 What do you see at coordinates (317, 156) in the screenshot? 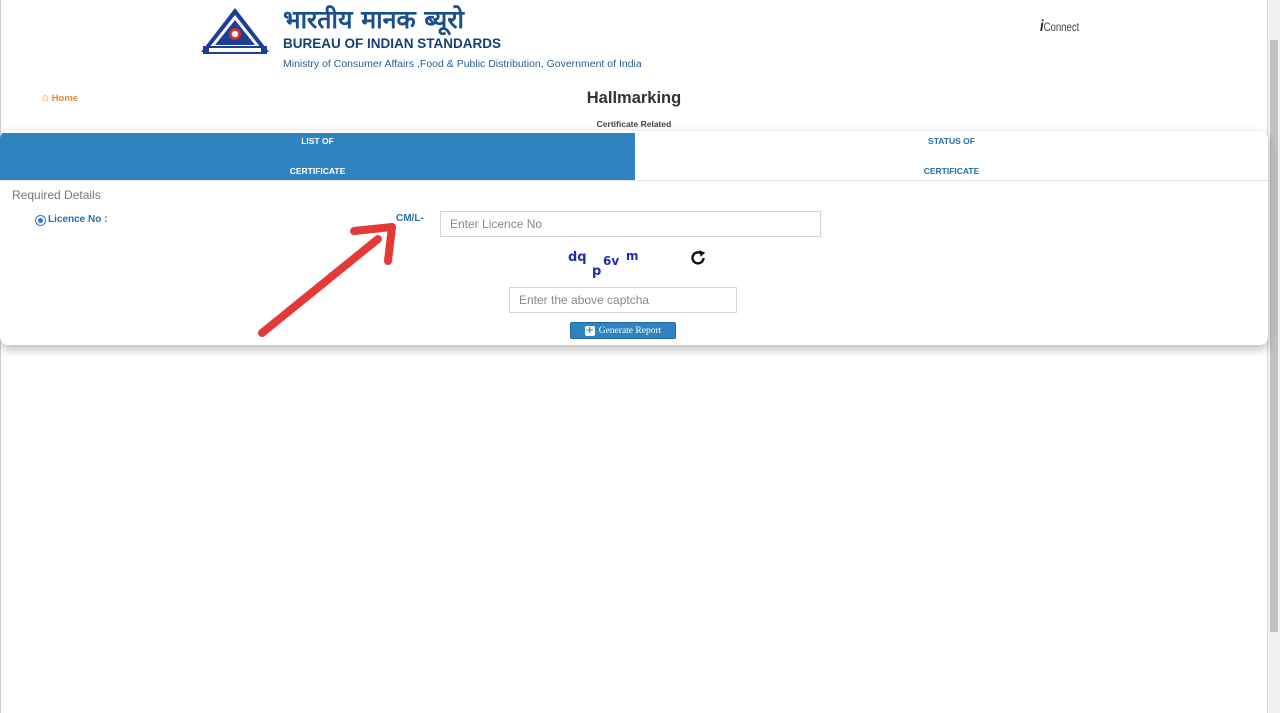
I see `tab-list-of-certificate: LIST OF CERTIFICATE` at bounding box center [317, 156].